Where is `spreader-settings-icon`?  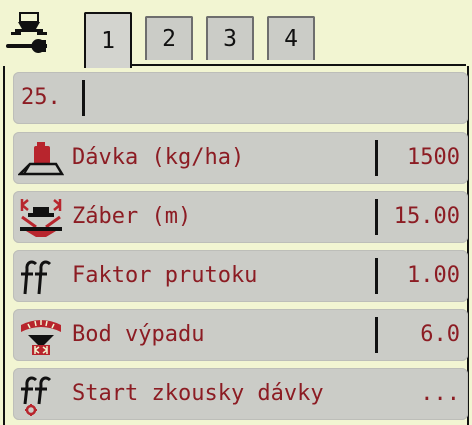 spreader-settings-icon is located at coordinates (32, 35).